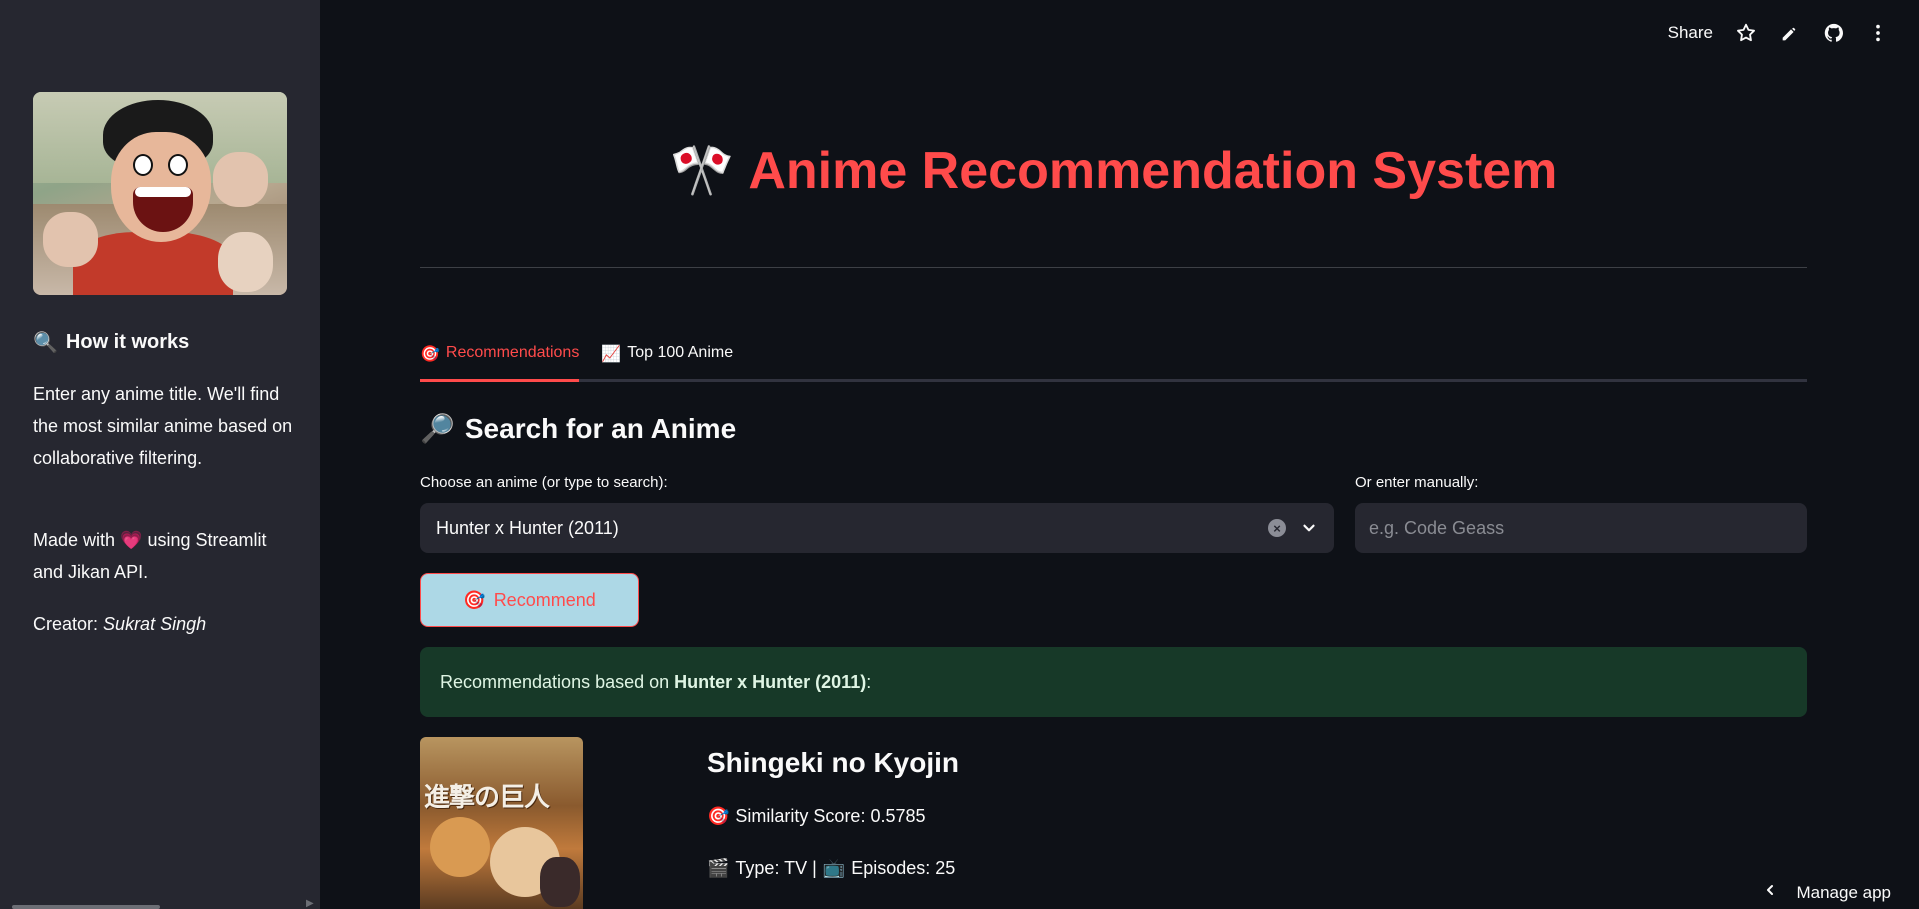 This screenshot has height=909, width=1919. I want to click on crossed-flags-icon: 🎌, so click(702, 171).